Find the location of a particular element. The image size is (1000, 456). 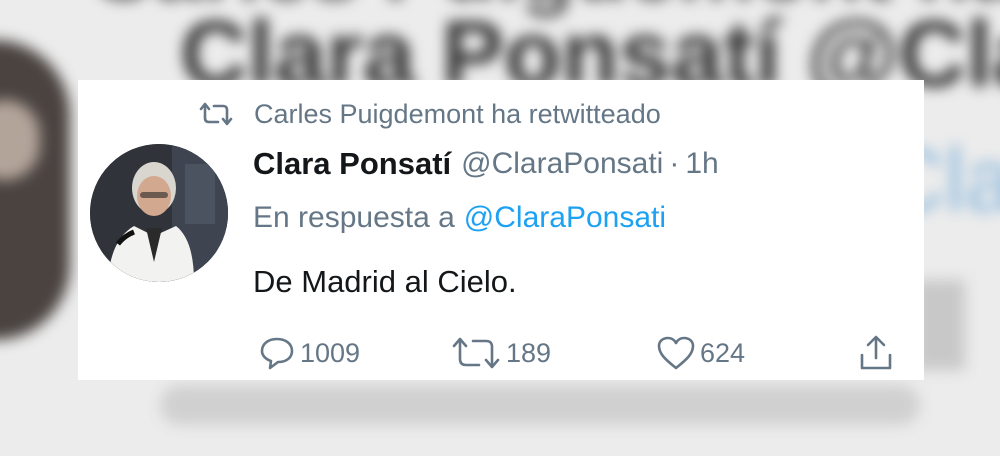

reply-count: 1009 is located at coordinates (330, 352).